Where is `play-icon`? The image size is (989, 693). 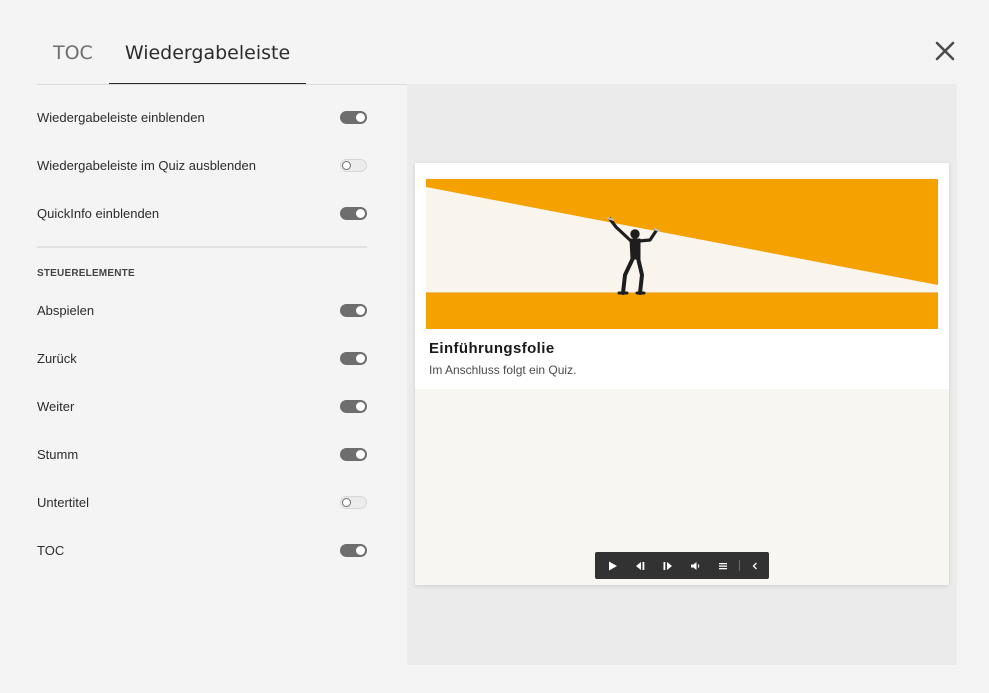
play-icon is located at coordinates (612, 565).